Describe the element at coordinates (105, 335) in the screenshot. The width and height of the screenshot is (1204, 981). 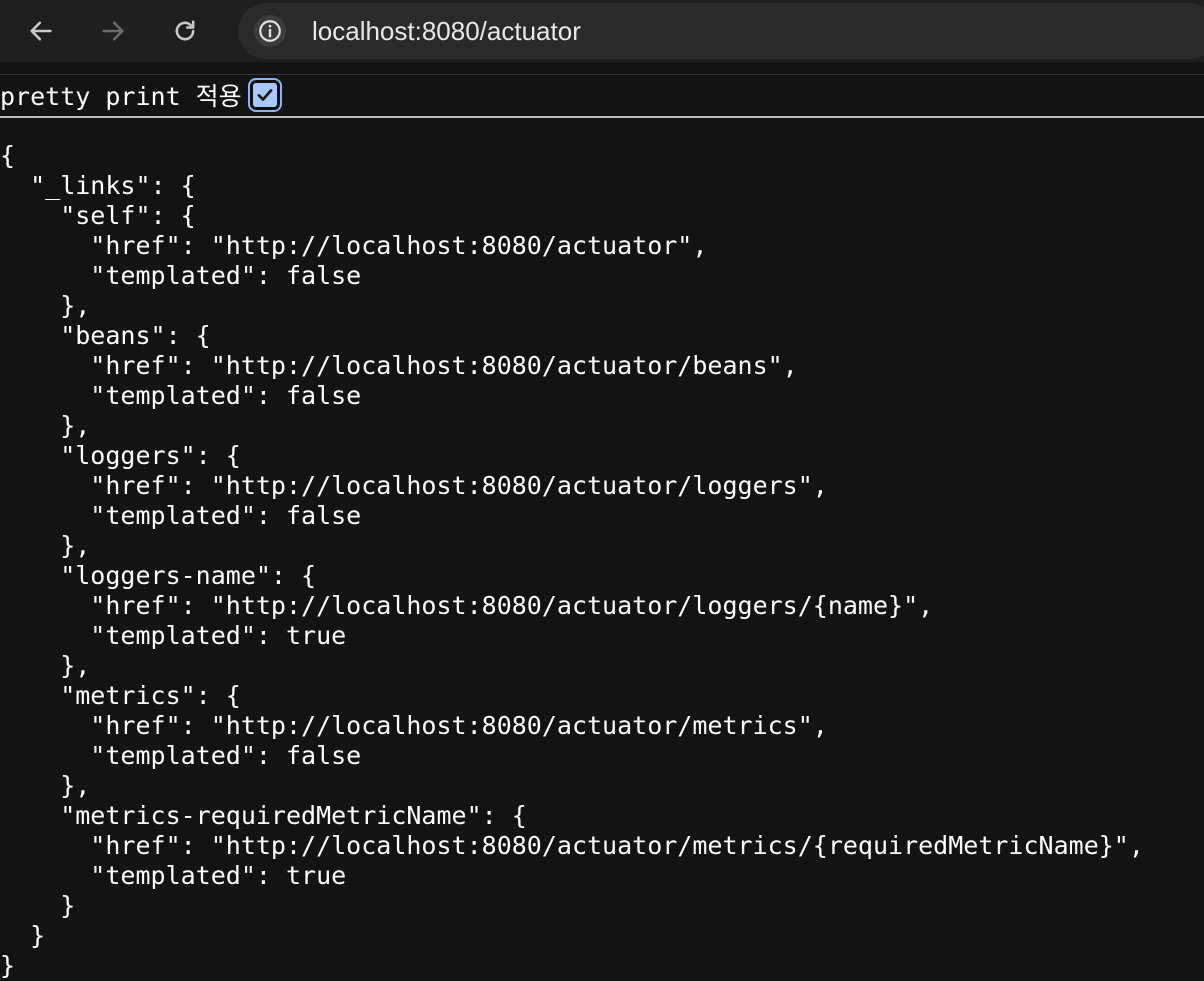
I see `json-line: "beans": {` at that location.